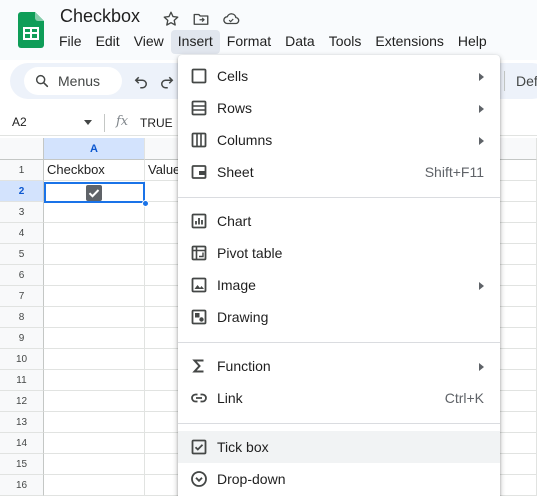 The width and height of the screenshot is (537, 496). What do you see at coordinates (472, 42) in the screenshot?
I see `menu-help: Help` at bounding box center [472, 42].